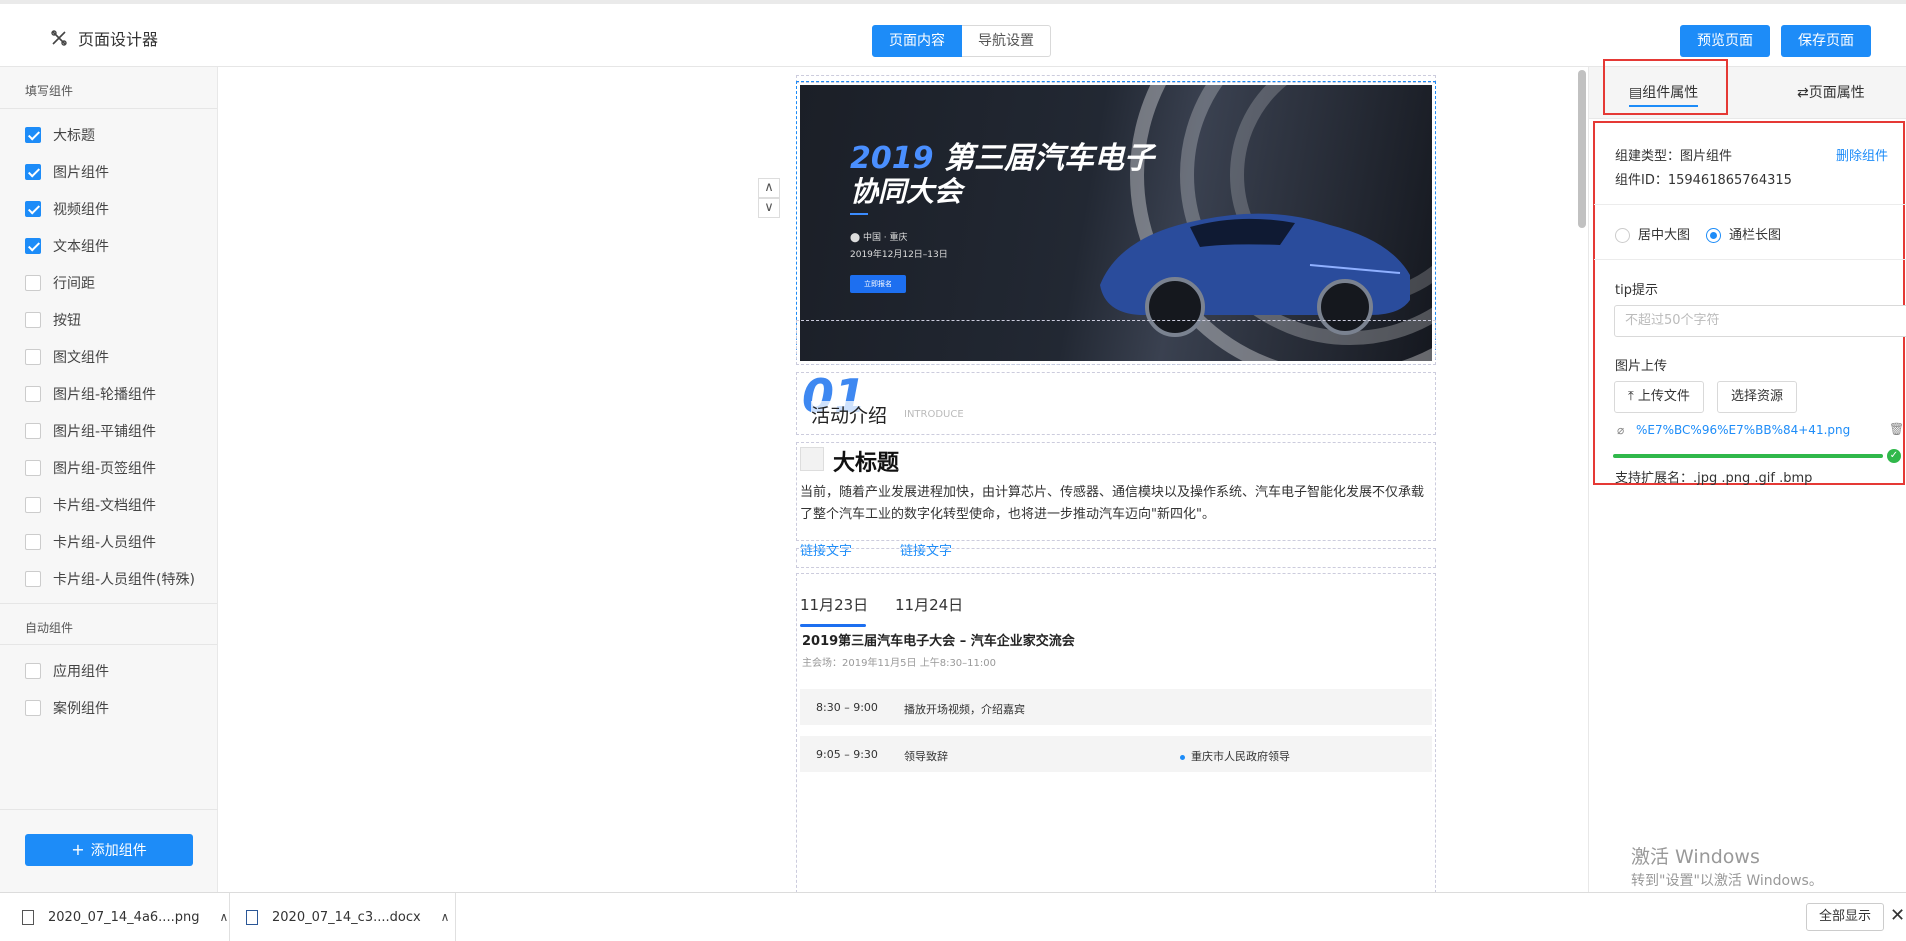 This screenshot has width=1906, height=941. I want to click on close-icon: ✕, so click(1897, 915).